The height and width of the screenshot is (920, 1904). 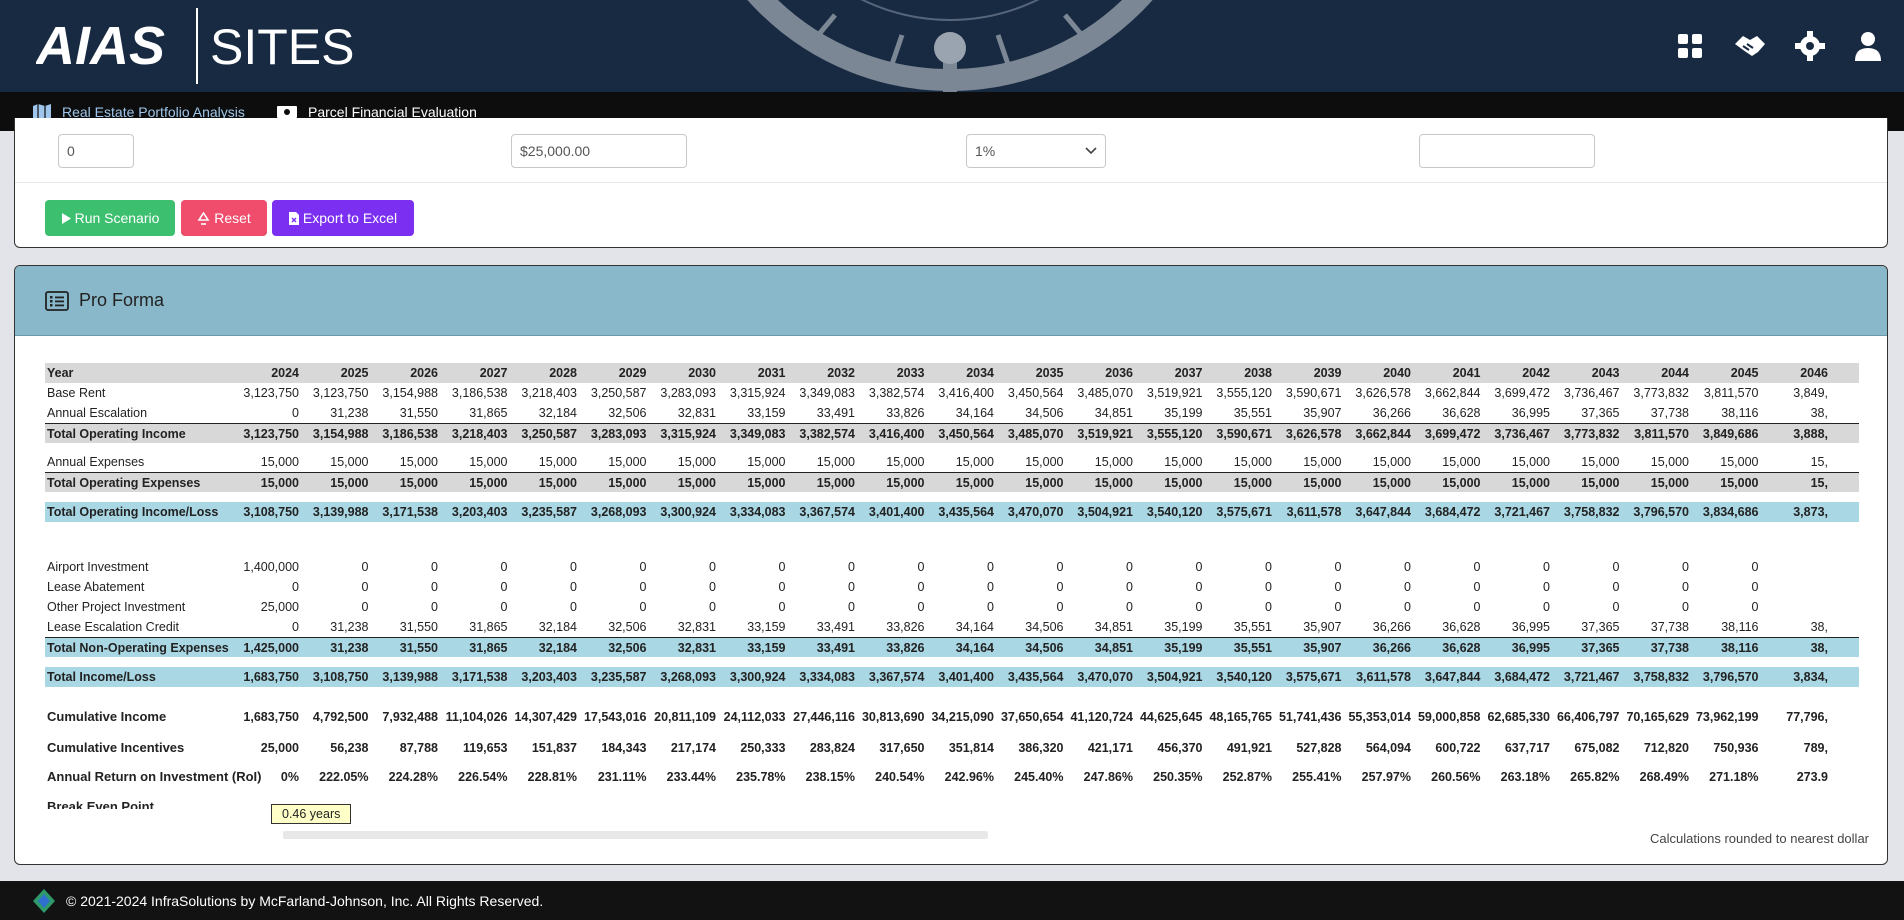 I want to click on table-cell: 3,758,832, so click(x=1661, y=677).